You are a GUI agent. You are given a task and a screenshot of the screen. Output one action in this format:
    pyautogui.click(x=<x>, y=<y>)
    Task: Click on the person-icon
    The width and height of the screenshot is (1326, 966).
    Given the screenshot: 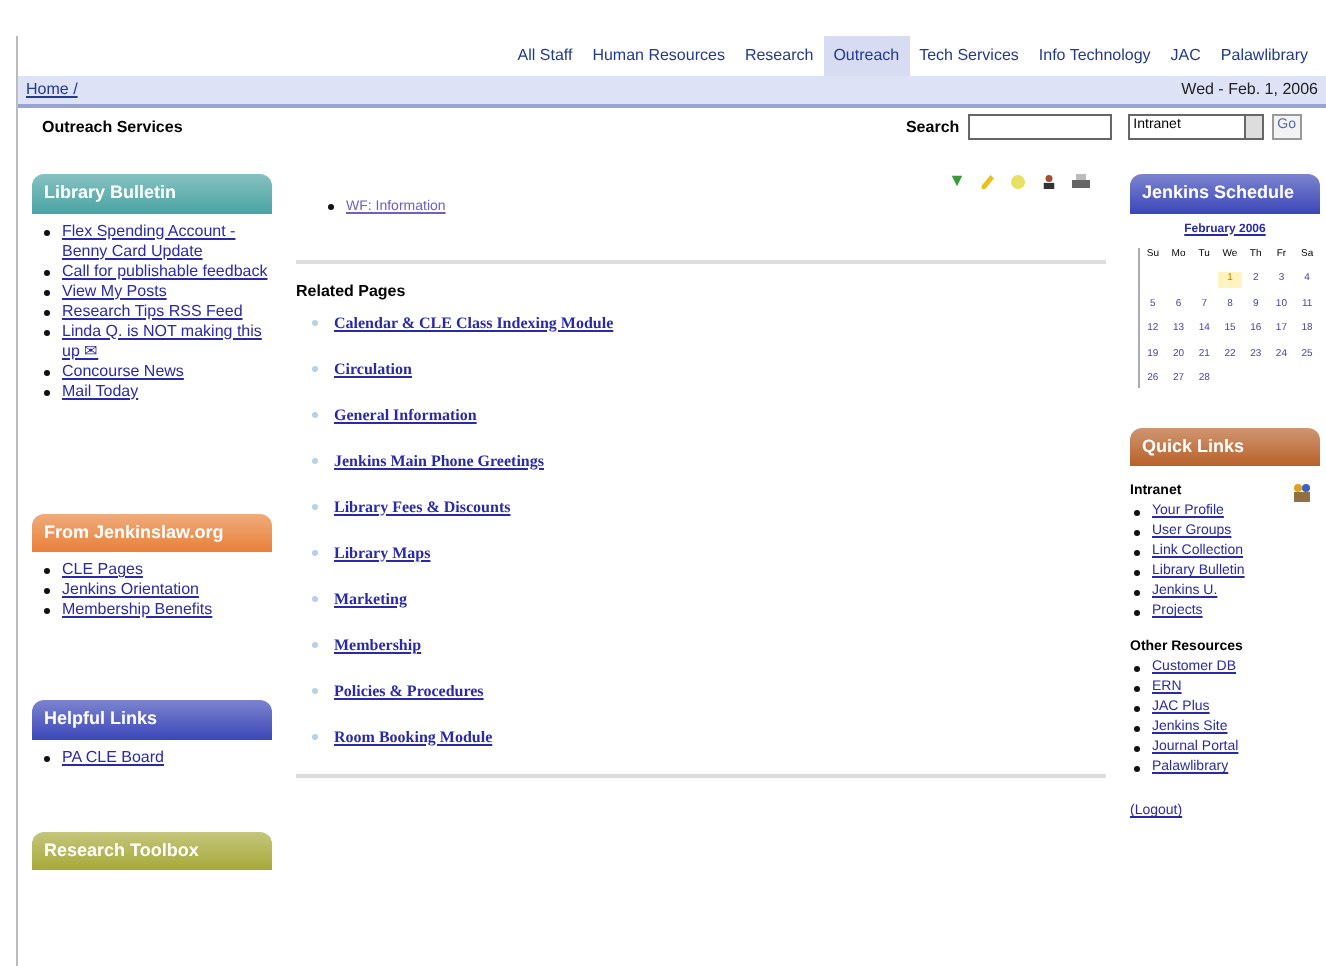 What is the action you would take?
    pyautogui.click(x=1049, y=182)
    